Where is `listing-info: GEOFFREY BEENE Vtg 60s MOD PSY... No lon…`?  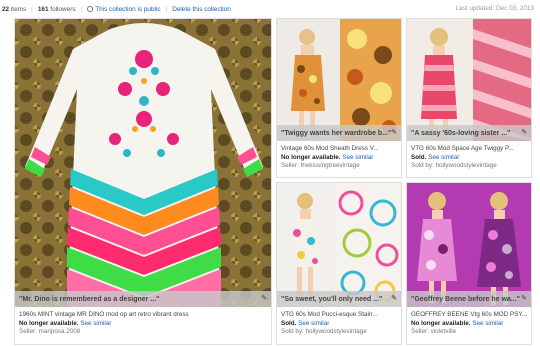
listing-info: GEOFFREY BEENE Vtg 60s MOD PSY... No lon… is located at coordinates (469, 324).